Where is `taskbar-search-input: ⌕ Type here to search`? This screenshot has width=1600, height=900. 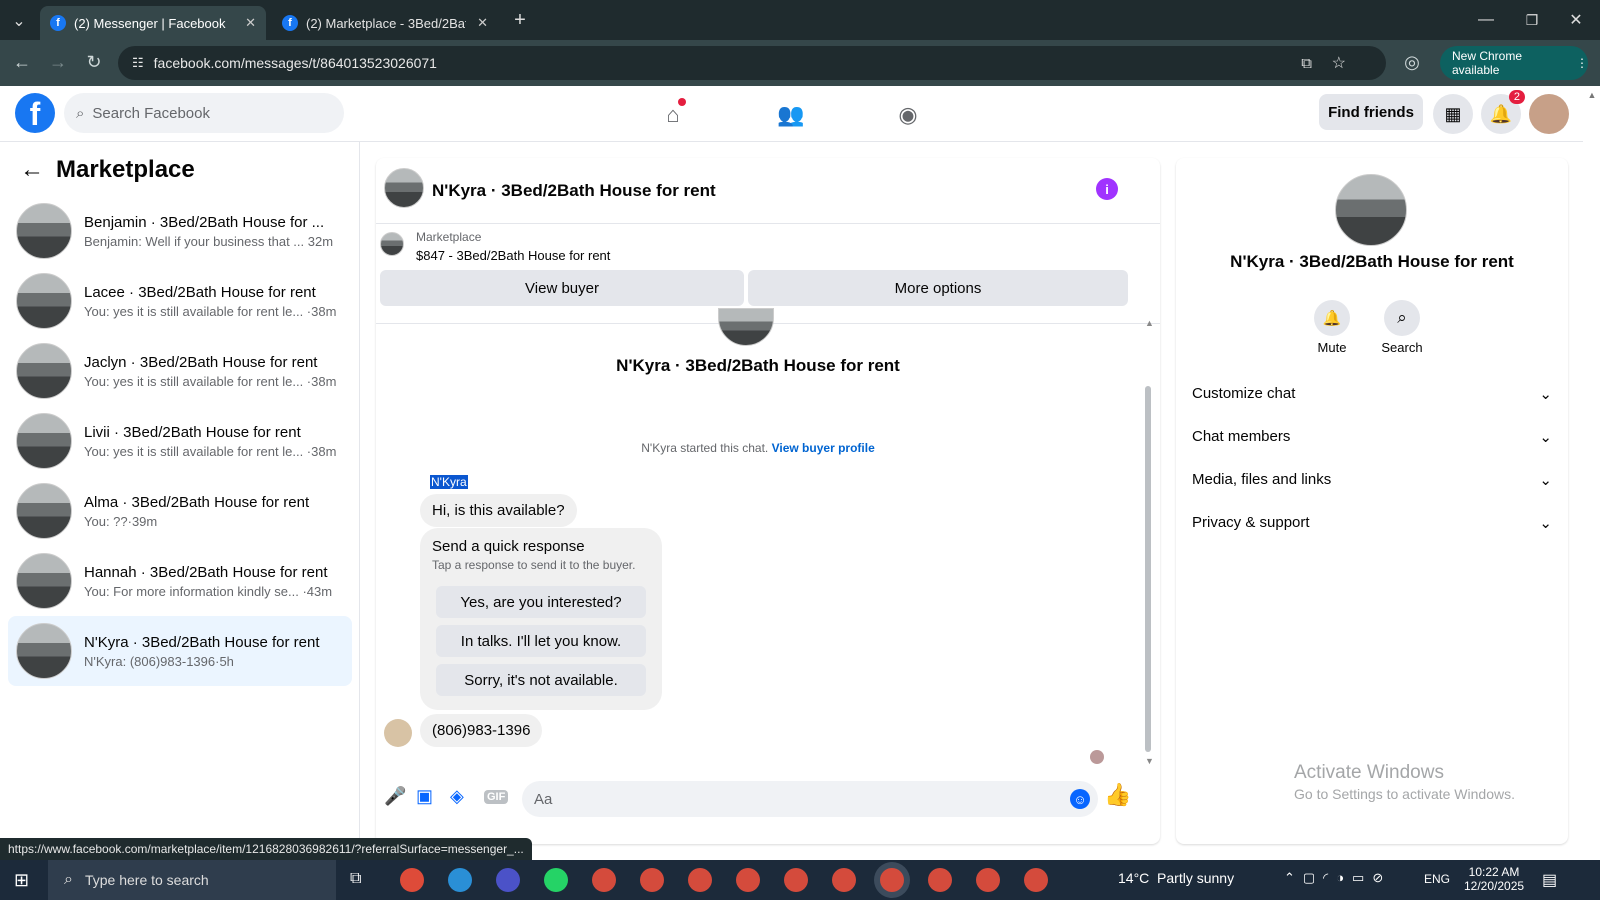
taskbar-search-input: ⌕ Type here to search is located at coordinates (192, 880).